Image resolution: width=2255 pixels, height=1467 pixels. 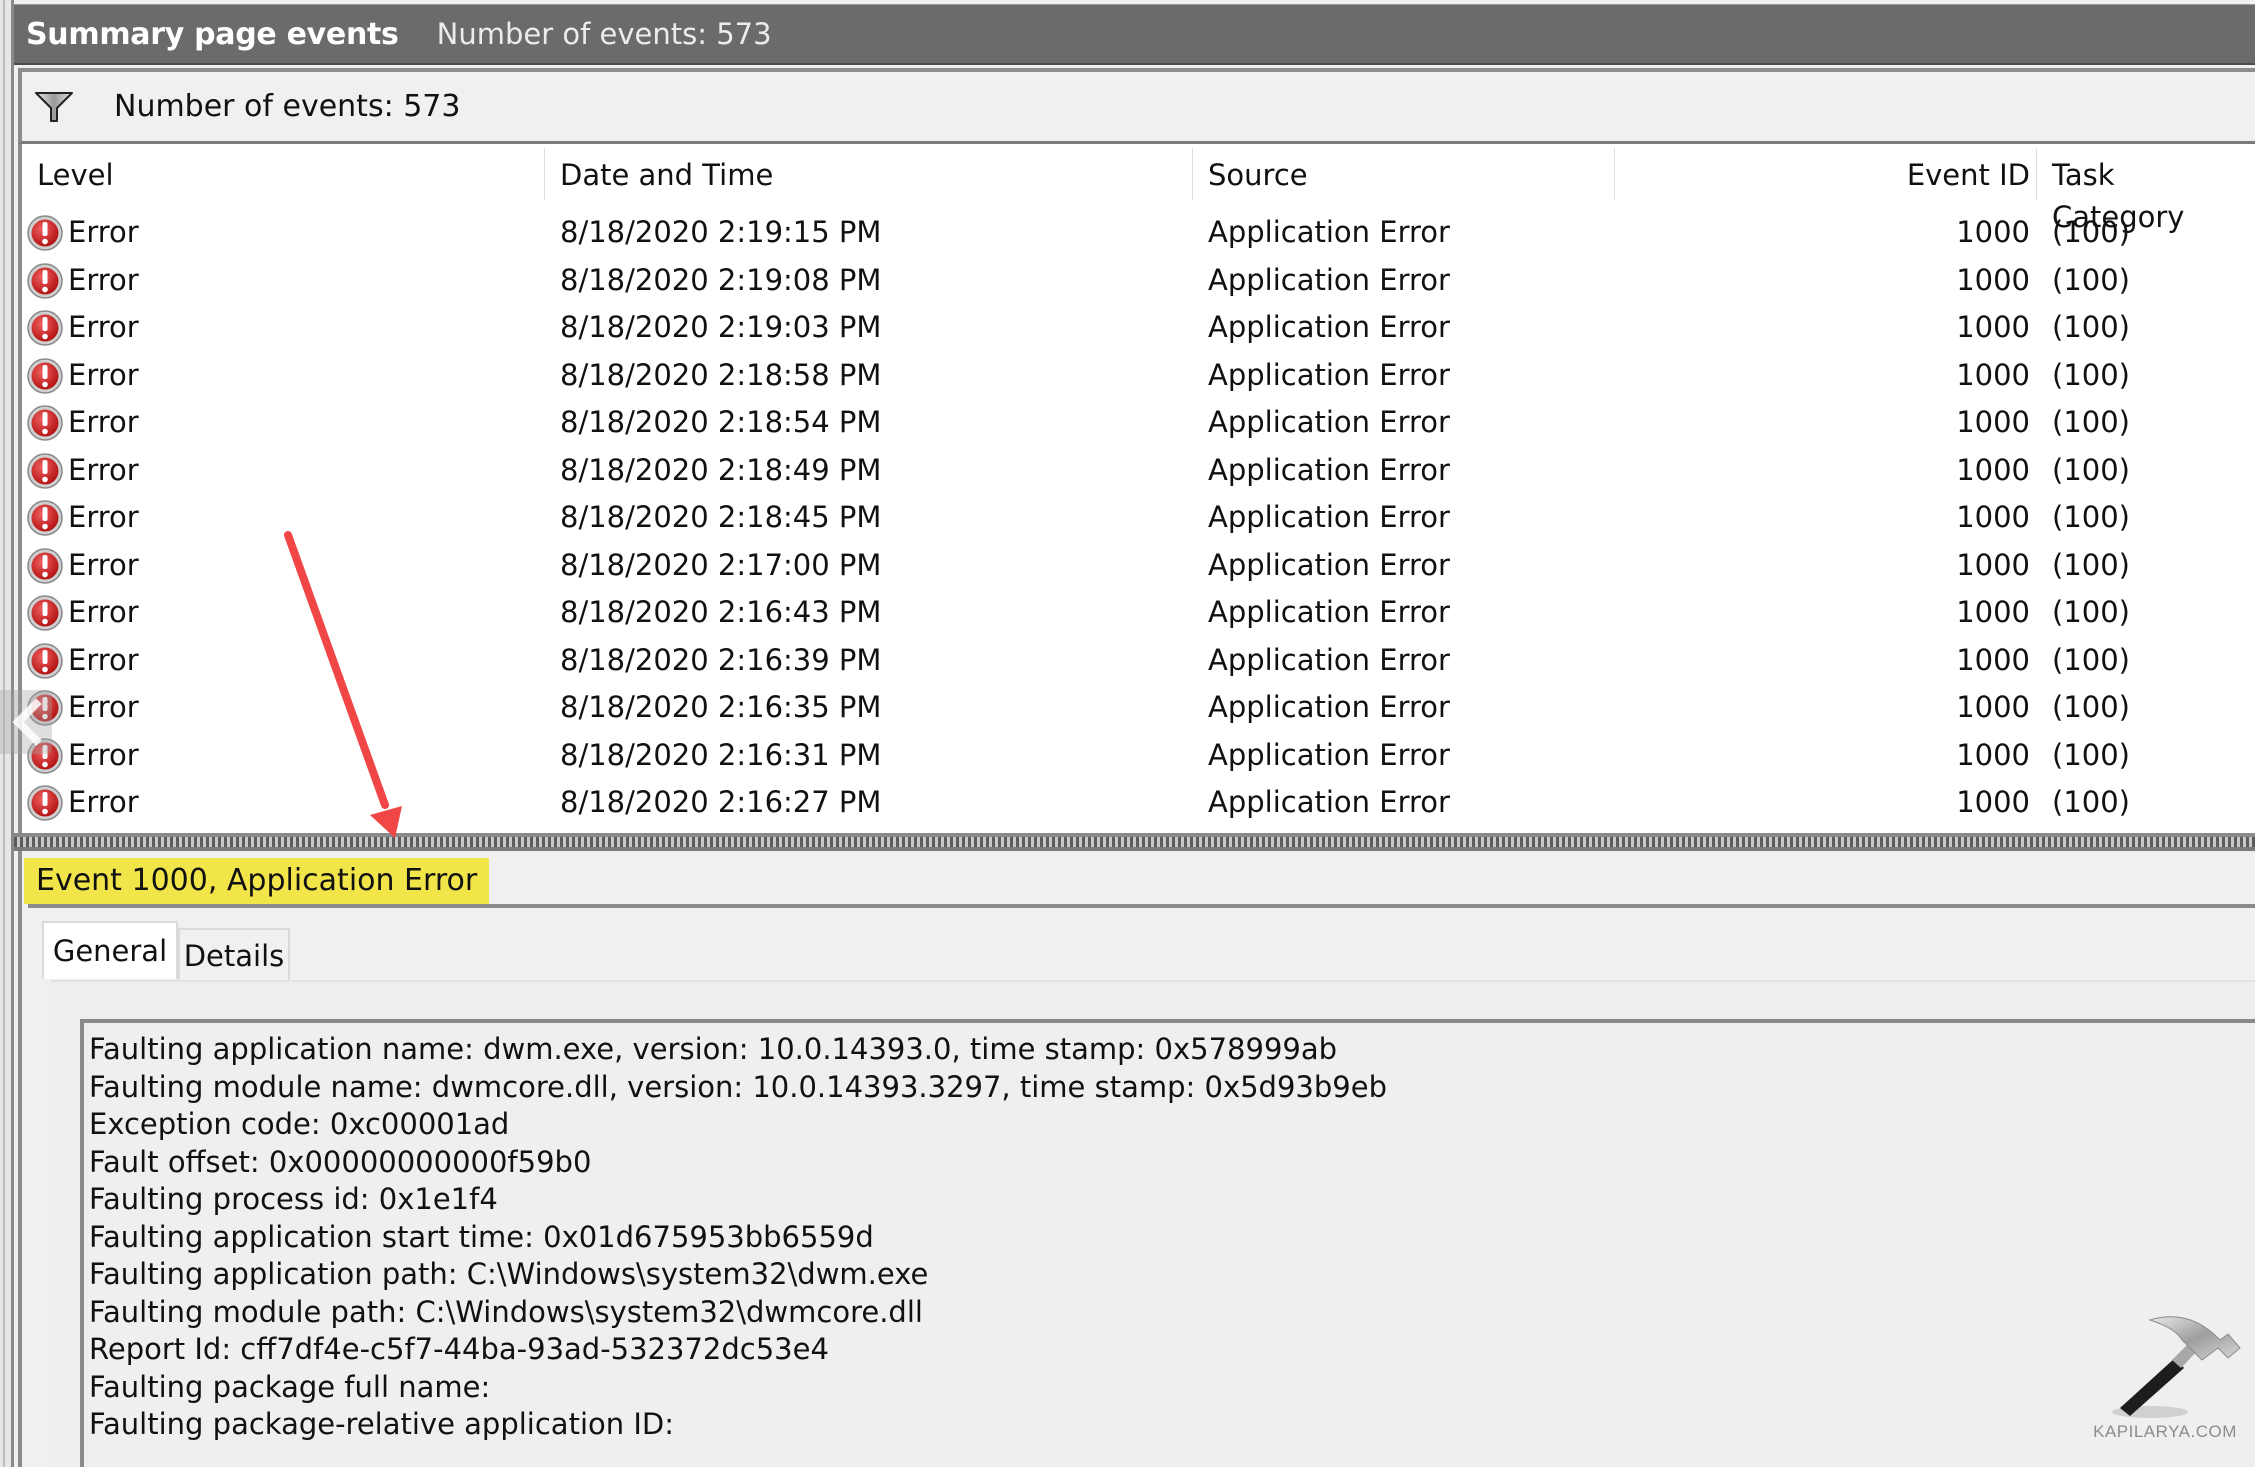 I want to click on filter-icon, so click(x=54, y=107).